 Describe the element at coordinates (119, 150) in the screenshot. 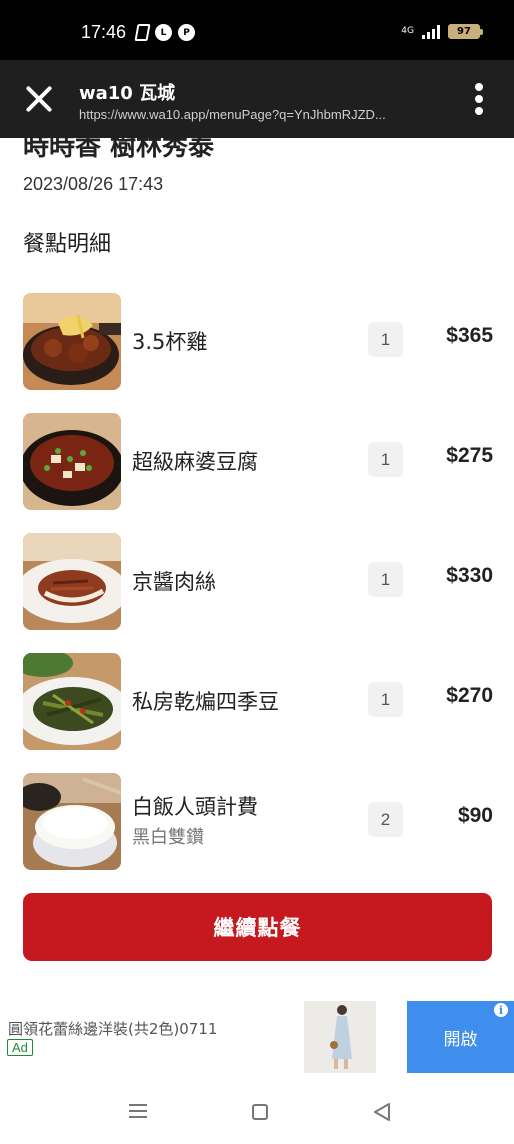

I see `shop-name: 時時香 樹林秀泰` at that location.